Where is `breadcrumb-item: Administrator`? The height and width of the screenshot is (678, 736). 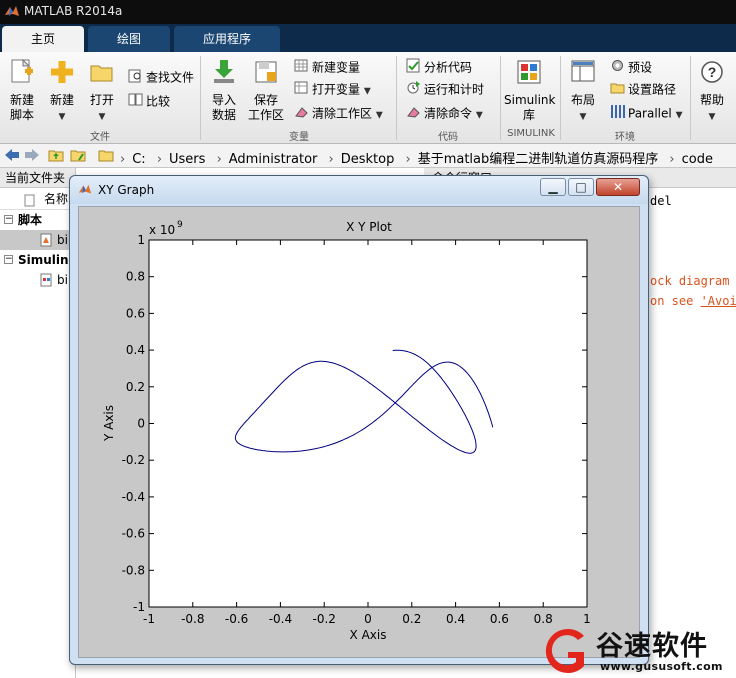
breadcrumb-item: Administrator is located at coordinates (273, 159).